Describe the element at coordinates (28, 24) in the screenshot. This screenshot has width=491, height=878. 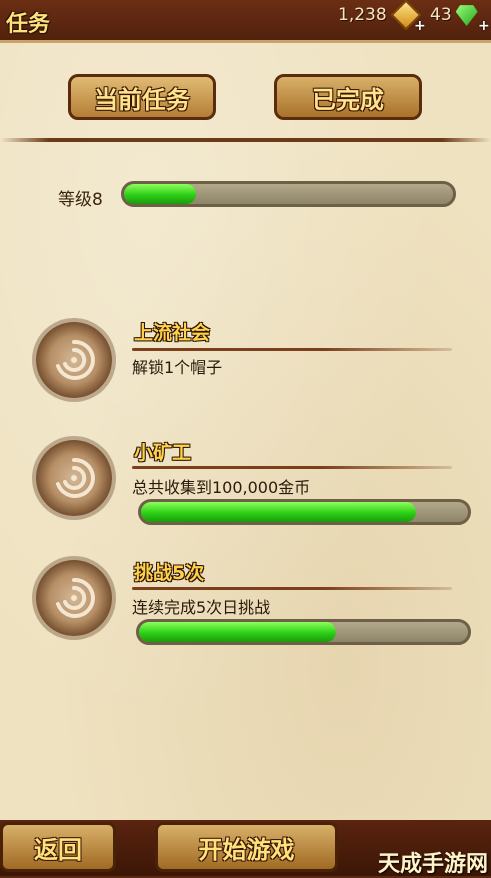
I see `page-title: 任务` at that location.